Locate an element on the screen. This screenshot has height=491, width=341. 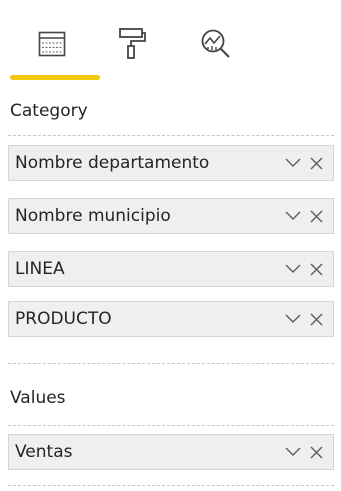
fields-grid-icon is located at coordinates (52, 44).